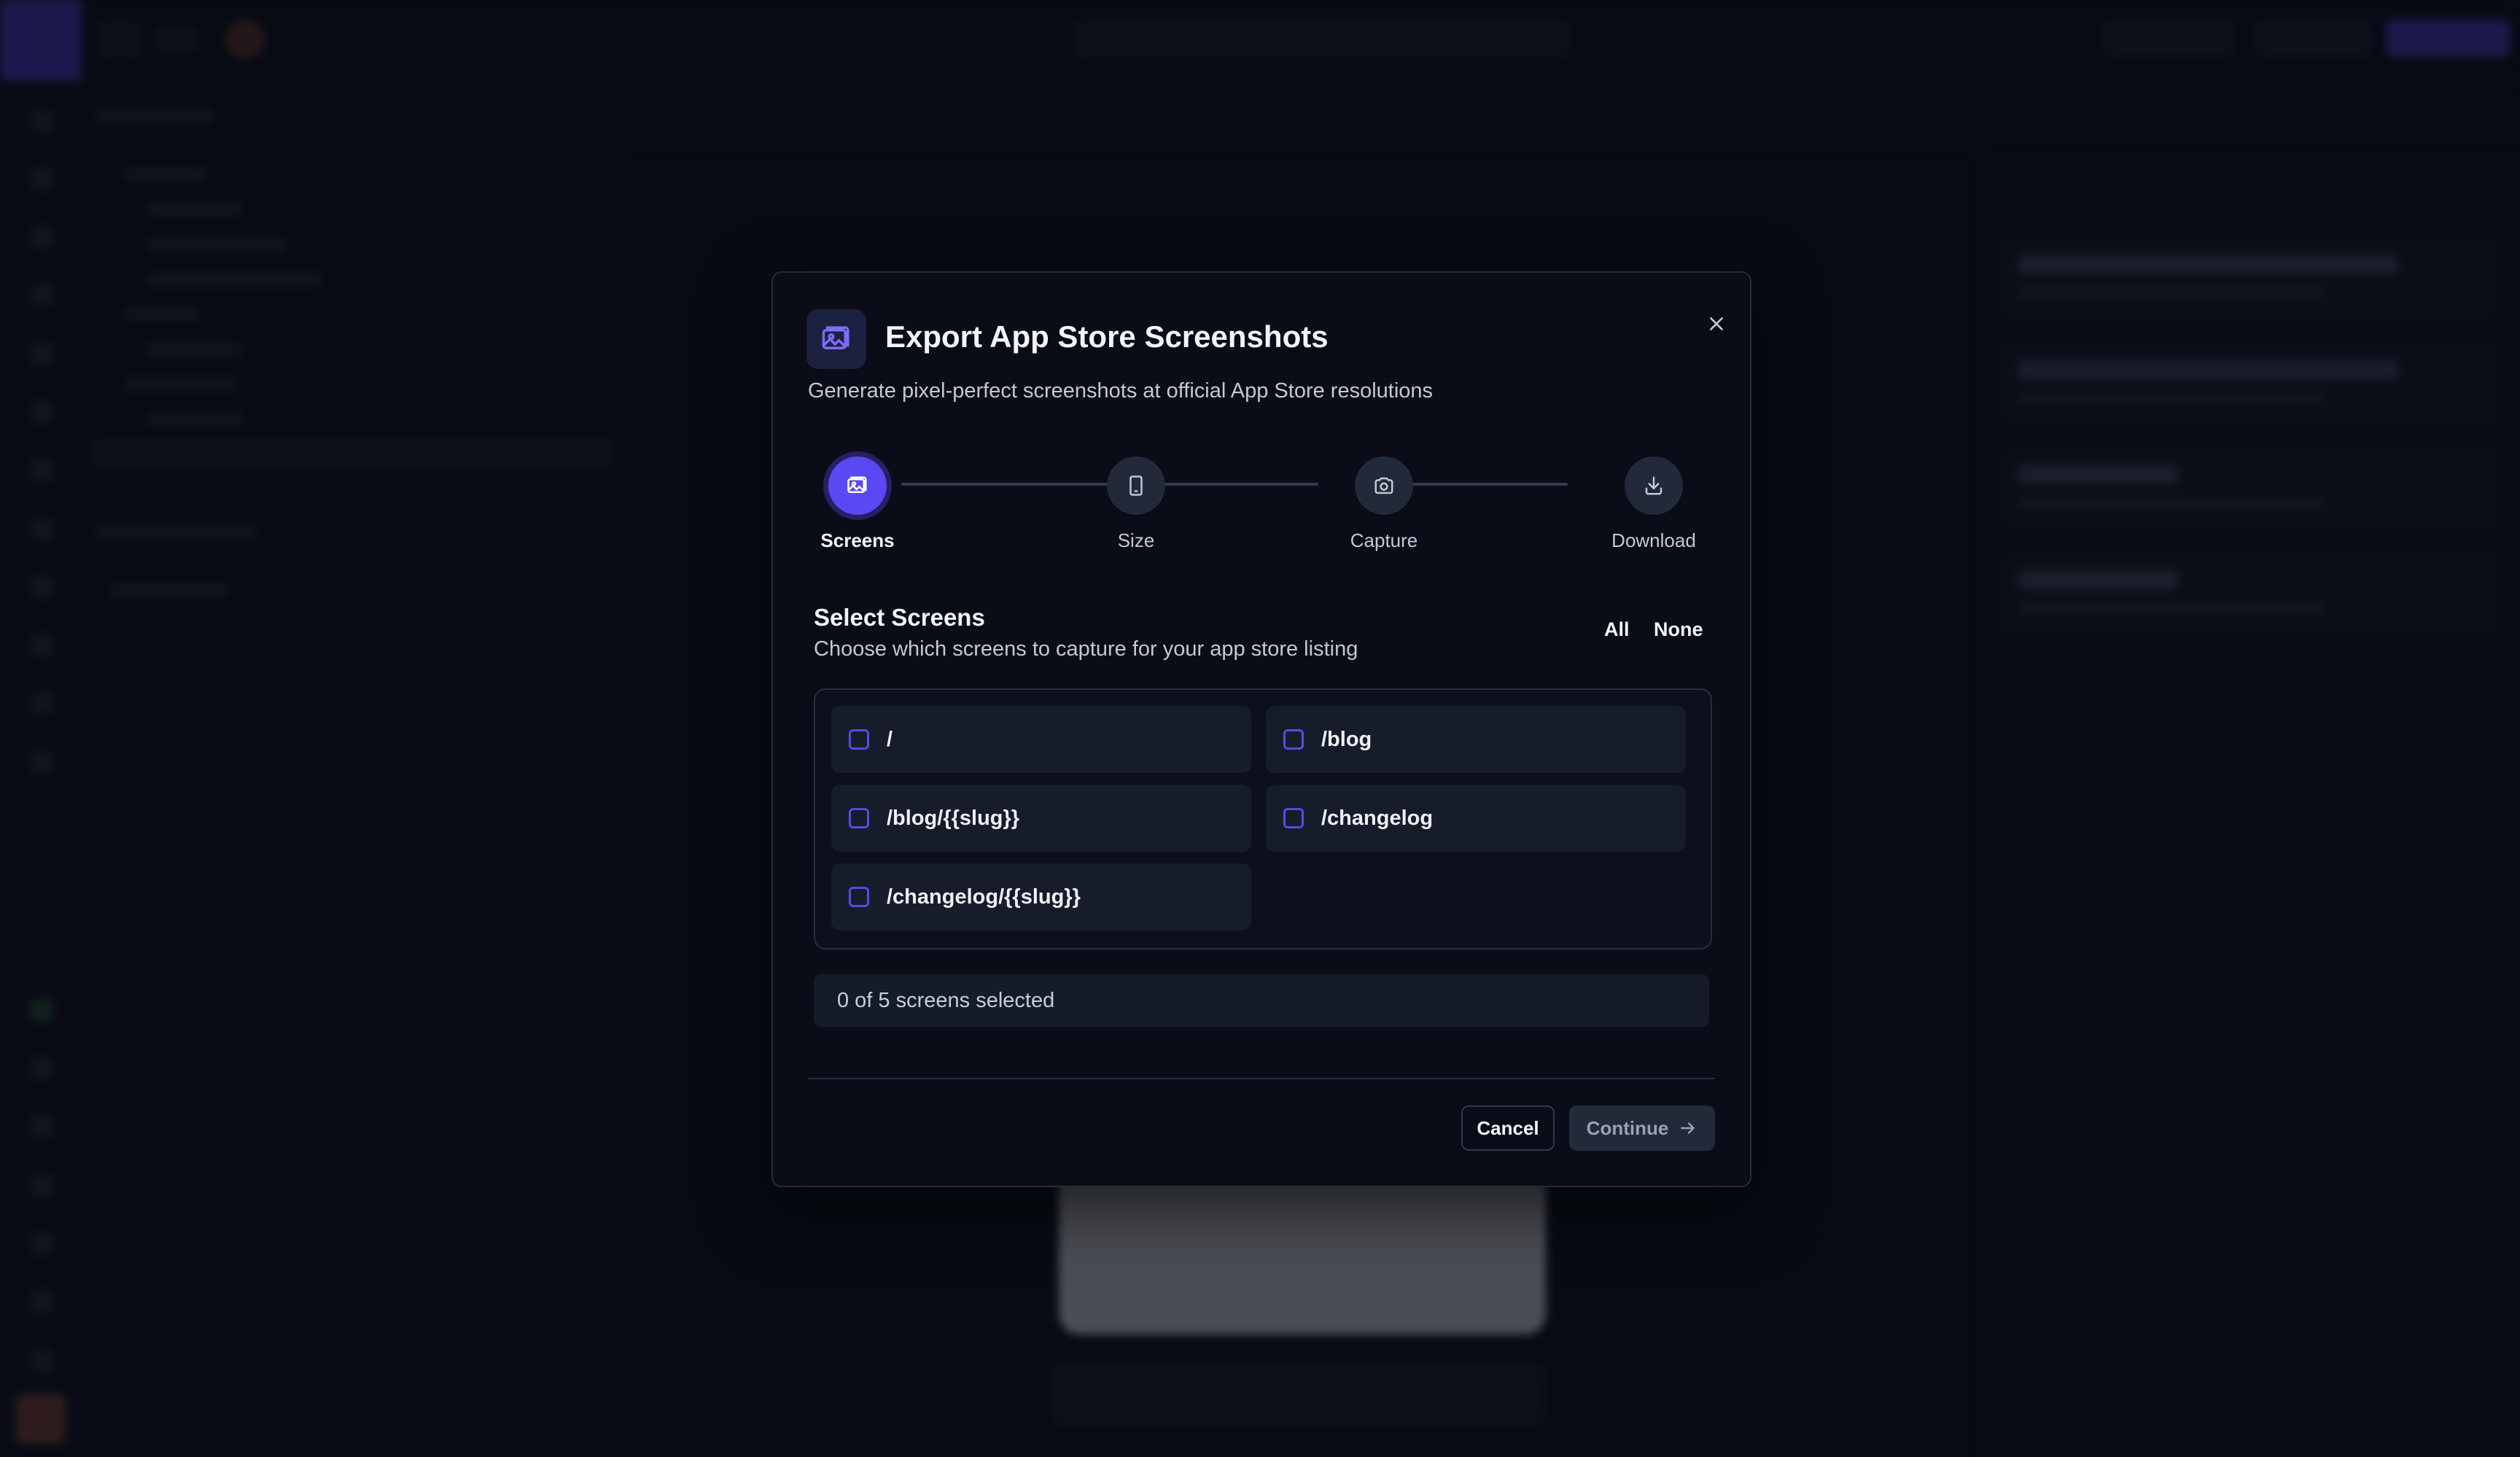 Image resolution: width=2520 pixels, height=1457 pixels. What do you see at coordinates (1476, 819) in the screenshot?
I see `screen-option: /changelog` at bounding box center [1476, 819].